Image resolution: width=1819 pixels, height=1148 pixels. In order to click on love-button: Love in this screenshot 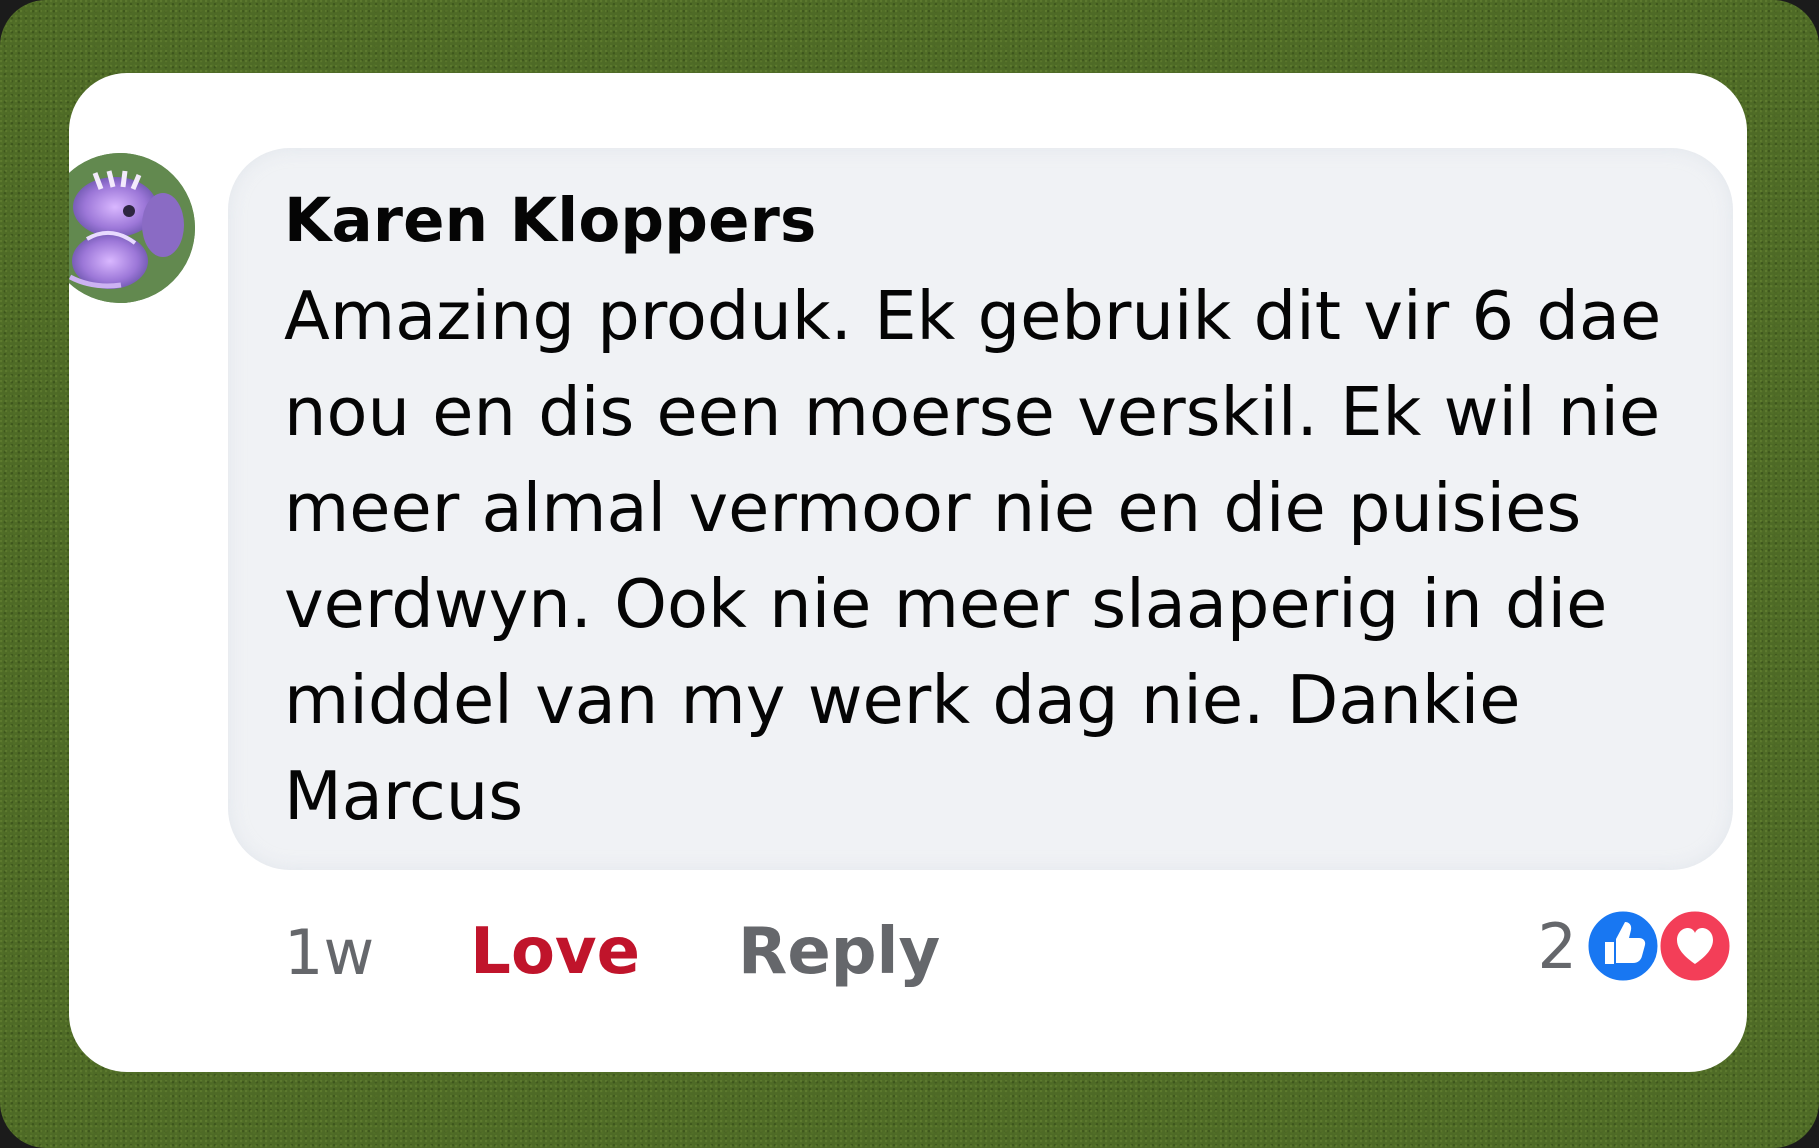, I will do `click(555, 952)`.